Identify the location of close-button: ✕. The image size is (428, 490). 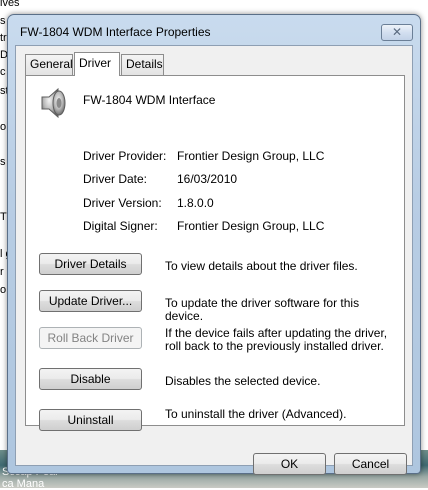
(397, 32).